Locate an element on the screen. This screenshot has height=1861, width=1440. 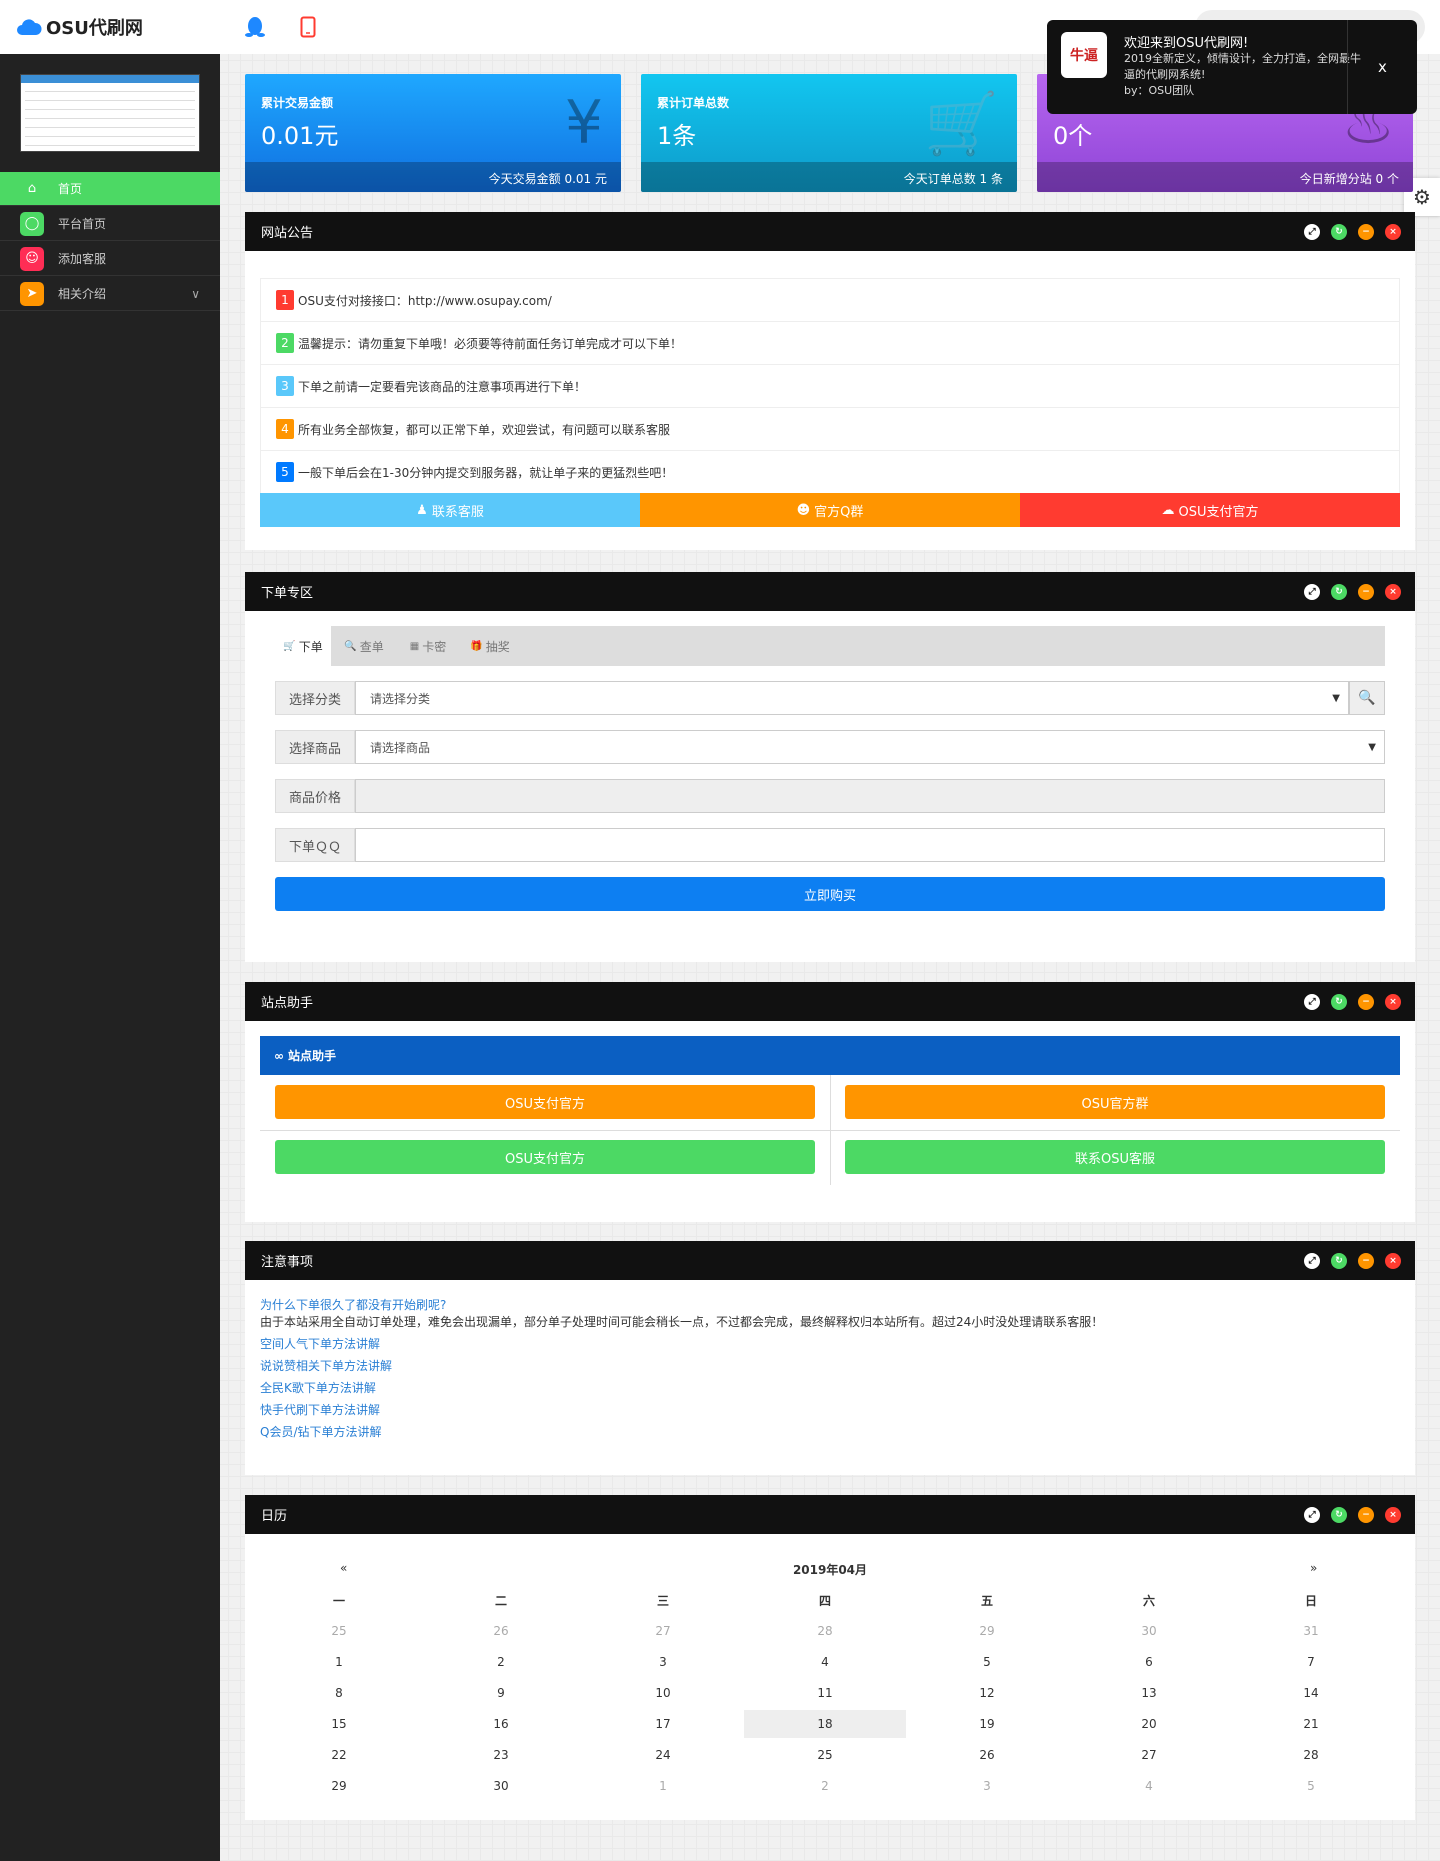
calendar-day: 24 is located at coordinates (663, 1755).